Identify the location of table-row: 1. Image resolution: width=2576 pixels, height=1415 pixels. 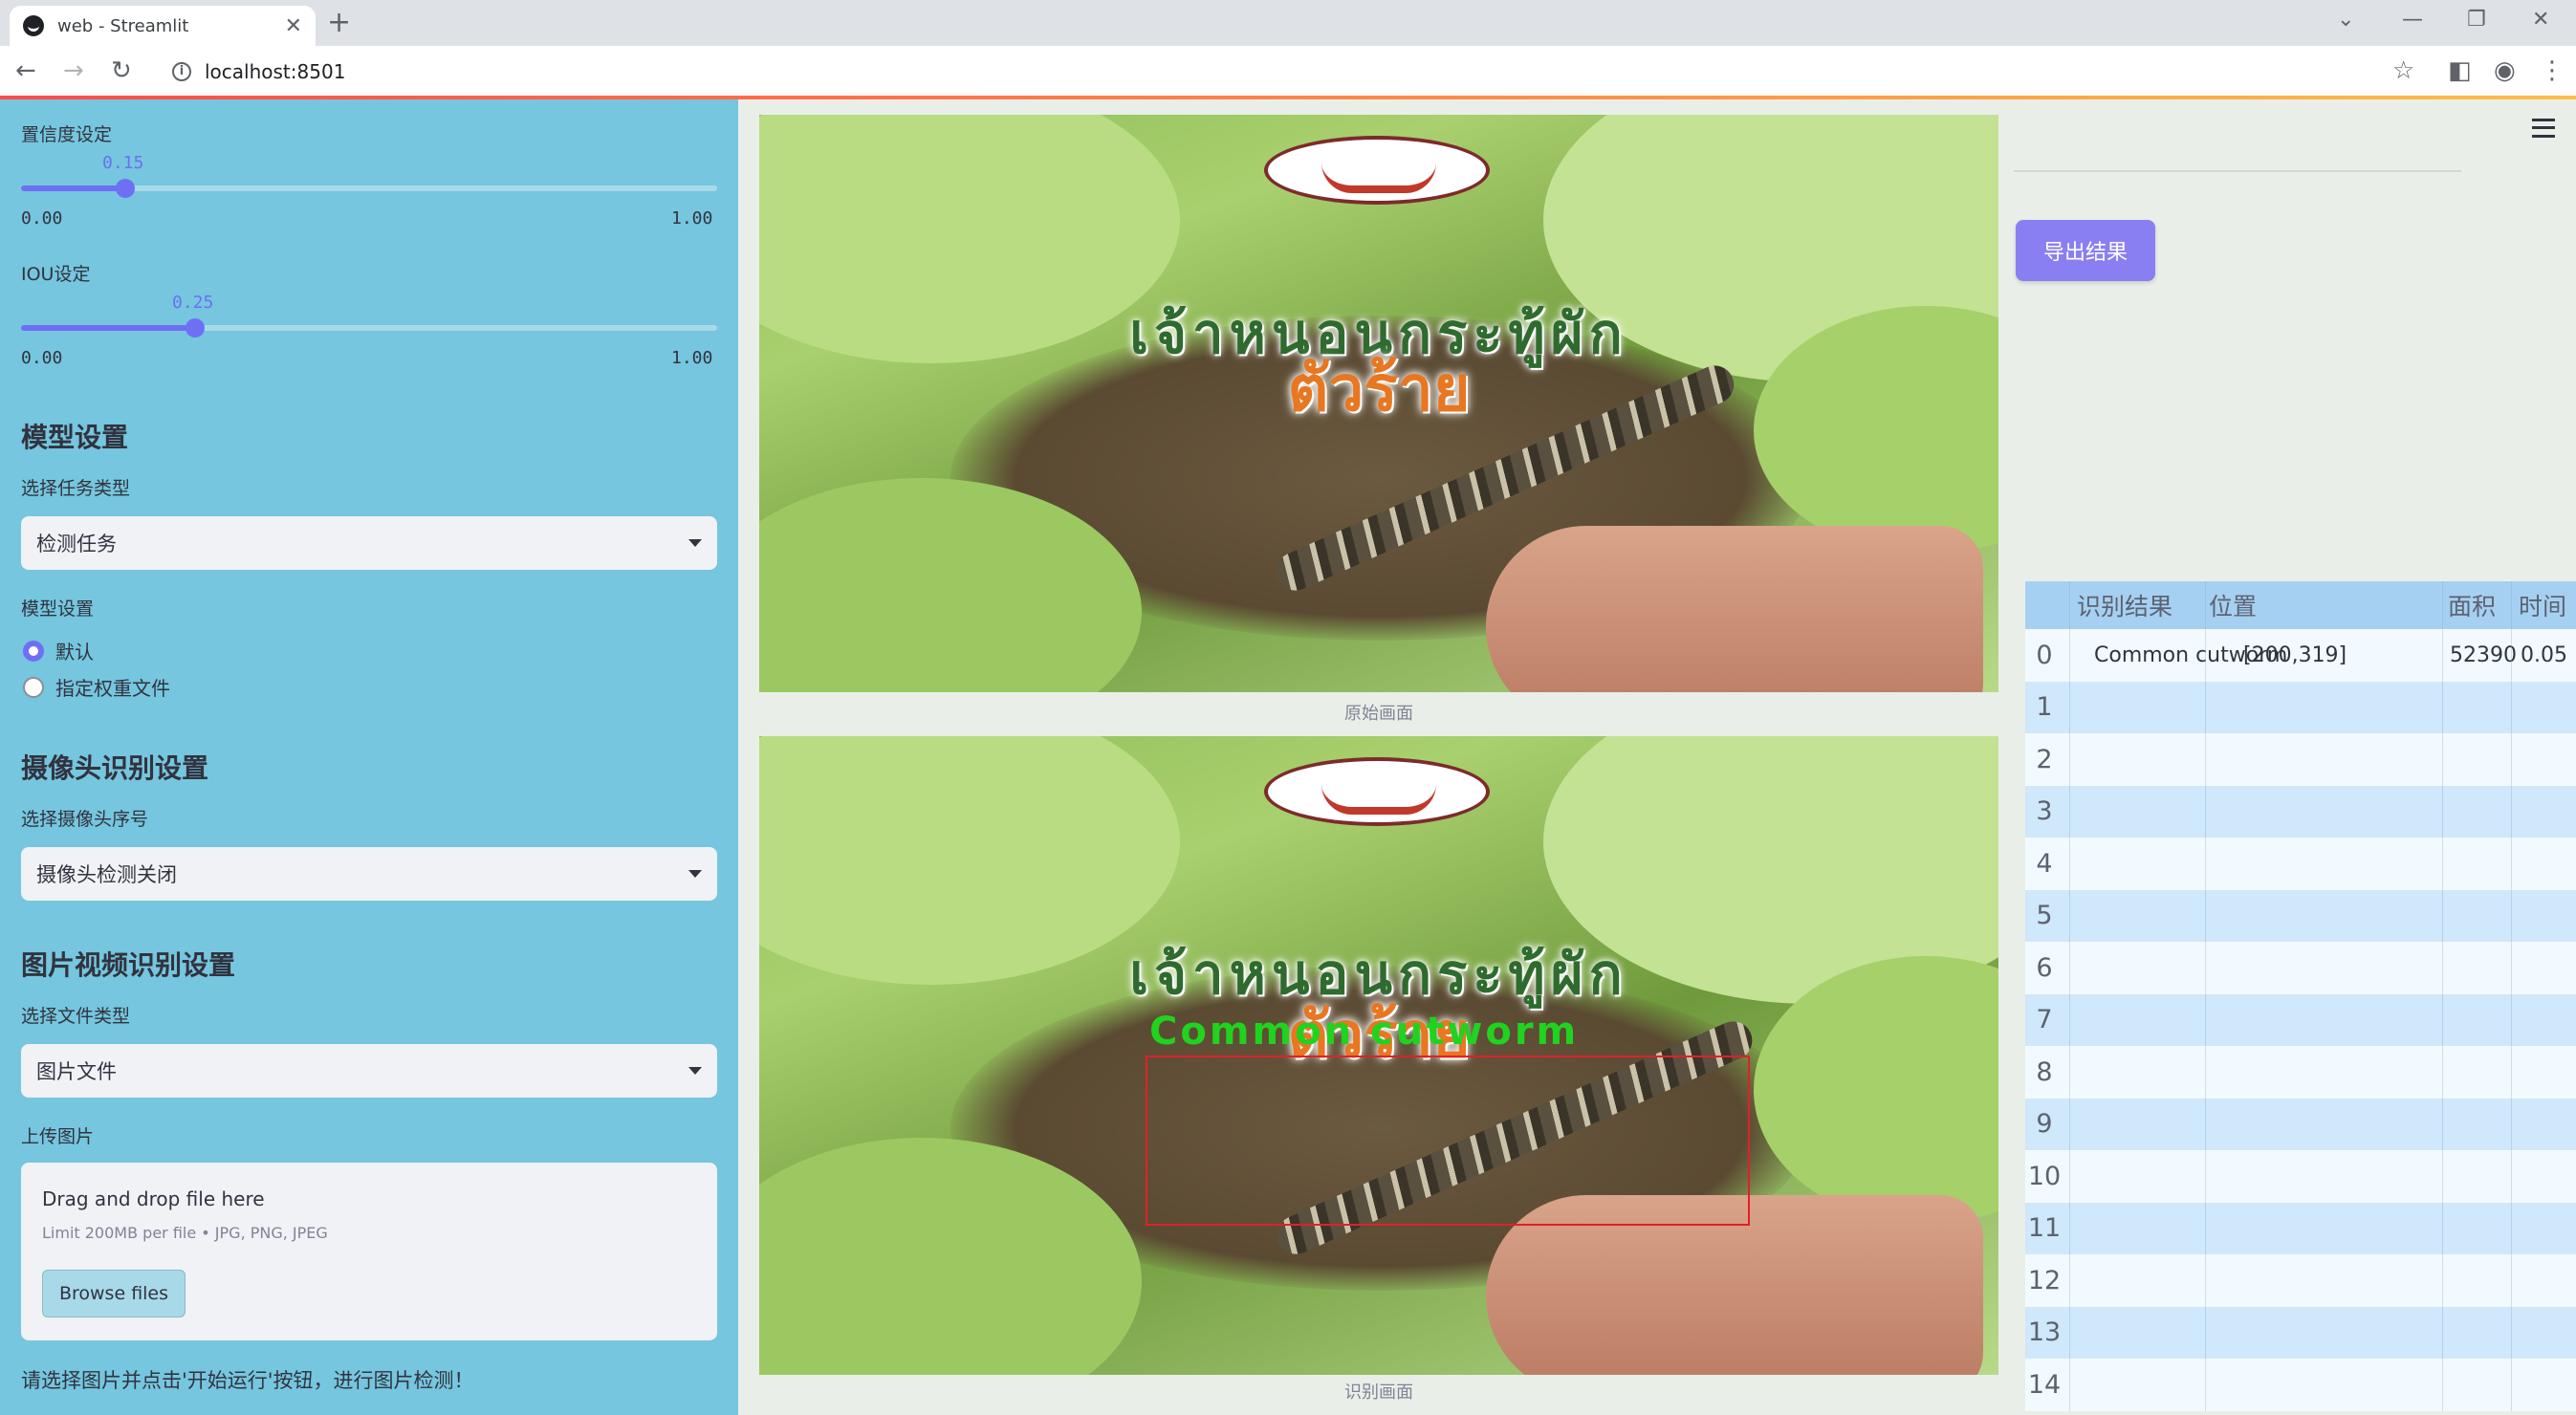
(2300, 707).